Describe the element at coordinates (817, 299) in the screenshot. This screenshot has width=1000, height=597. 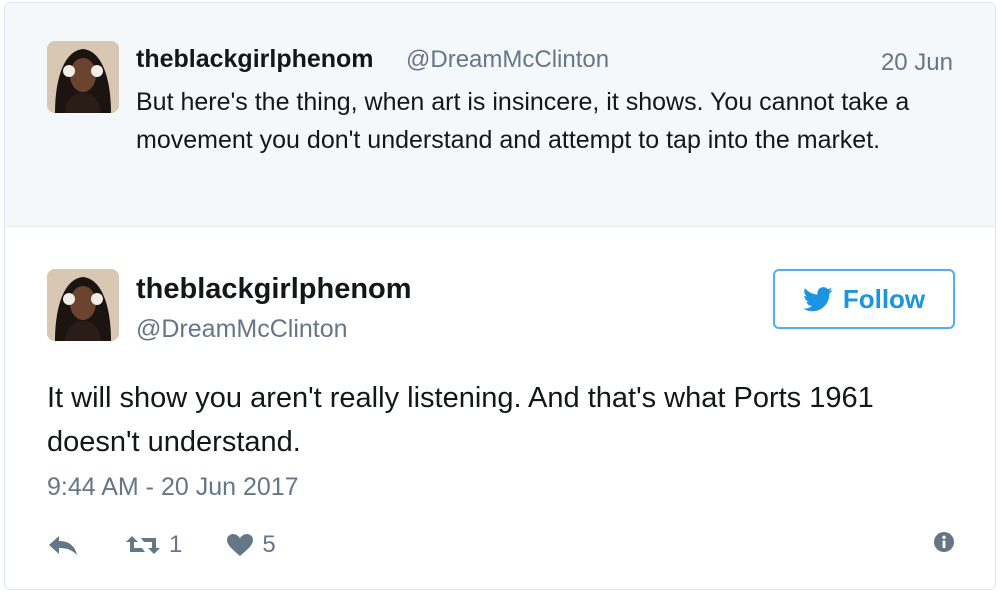
I see `twitter-bird-icon` at that location.